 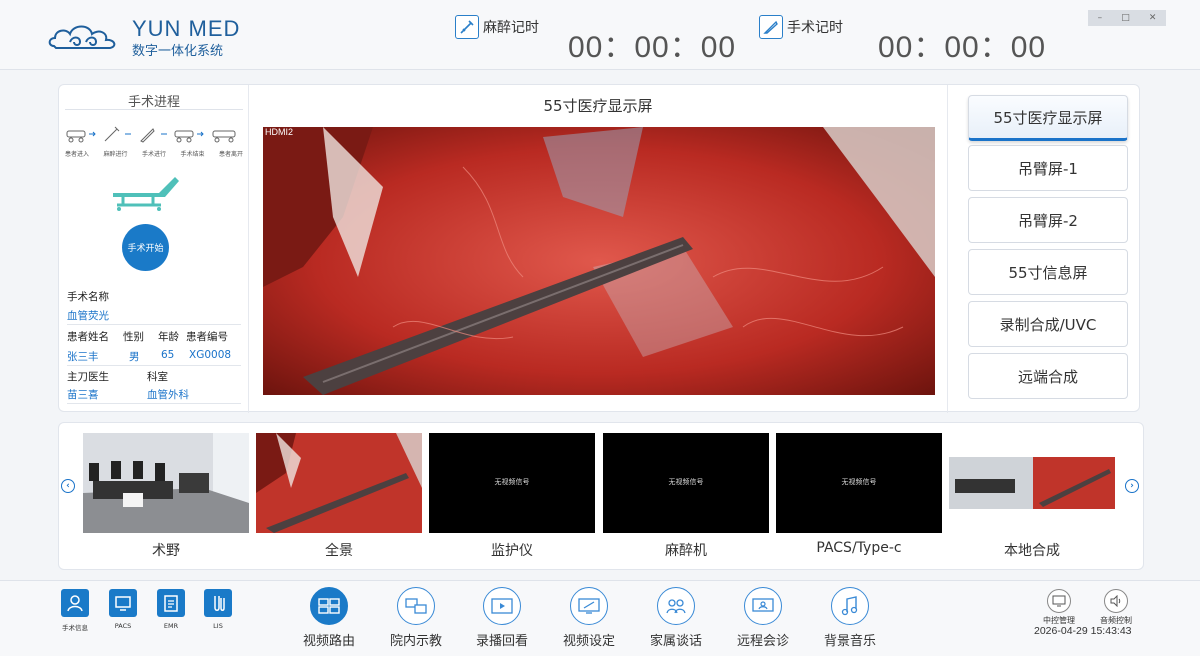 I want to click on source-thumb-pacs-typec: 无视频信号, so click(x=859, y=483).